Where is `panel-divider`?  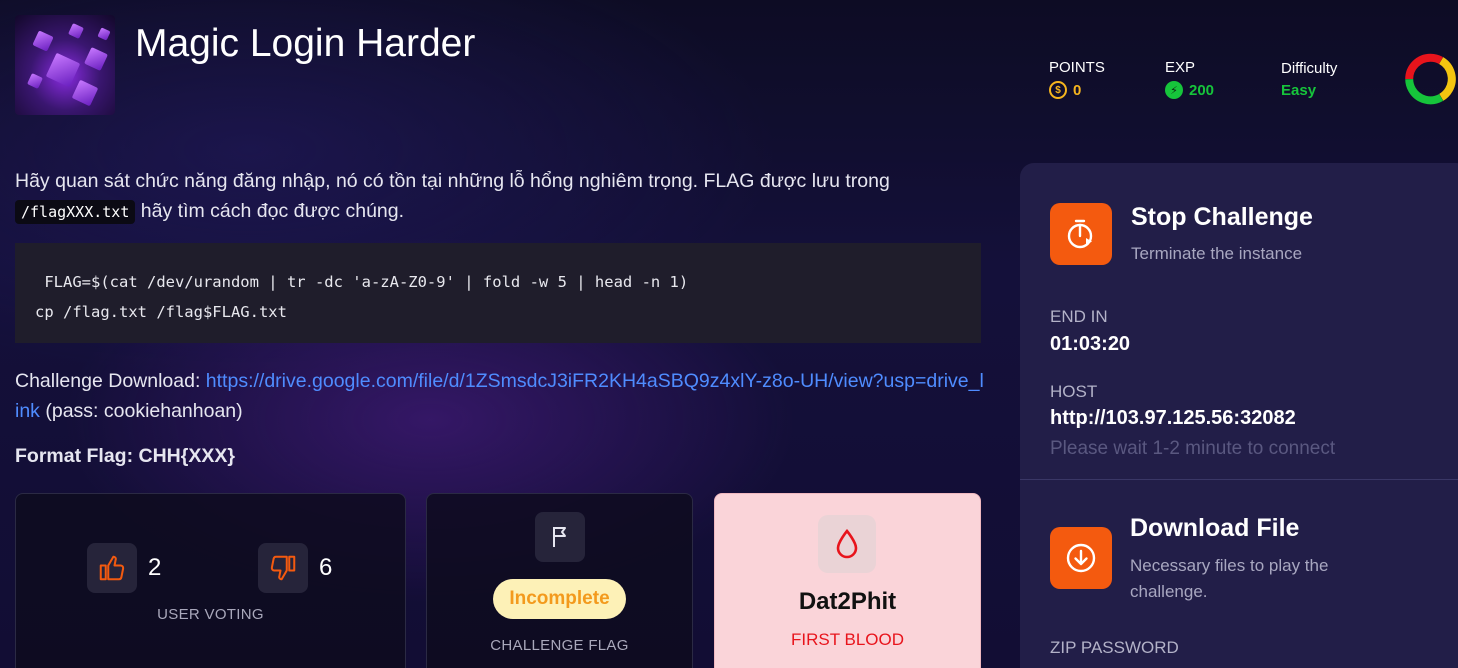 panel-divider is located at coordinates (1239, 479).